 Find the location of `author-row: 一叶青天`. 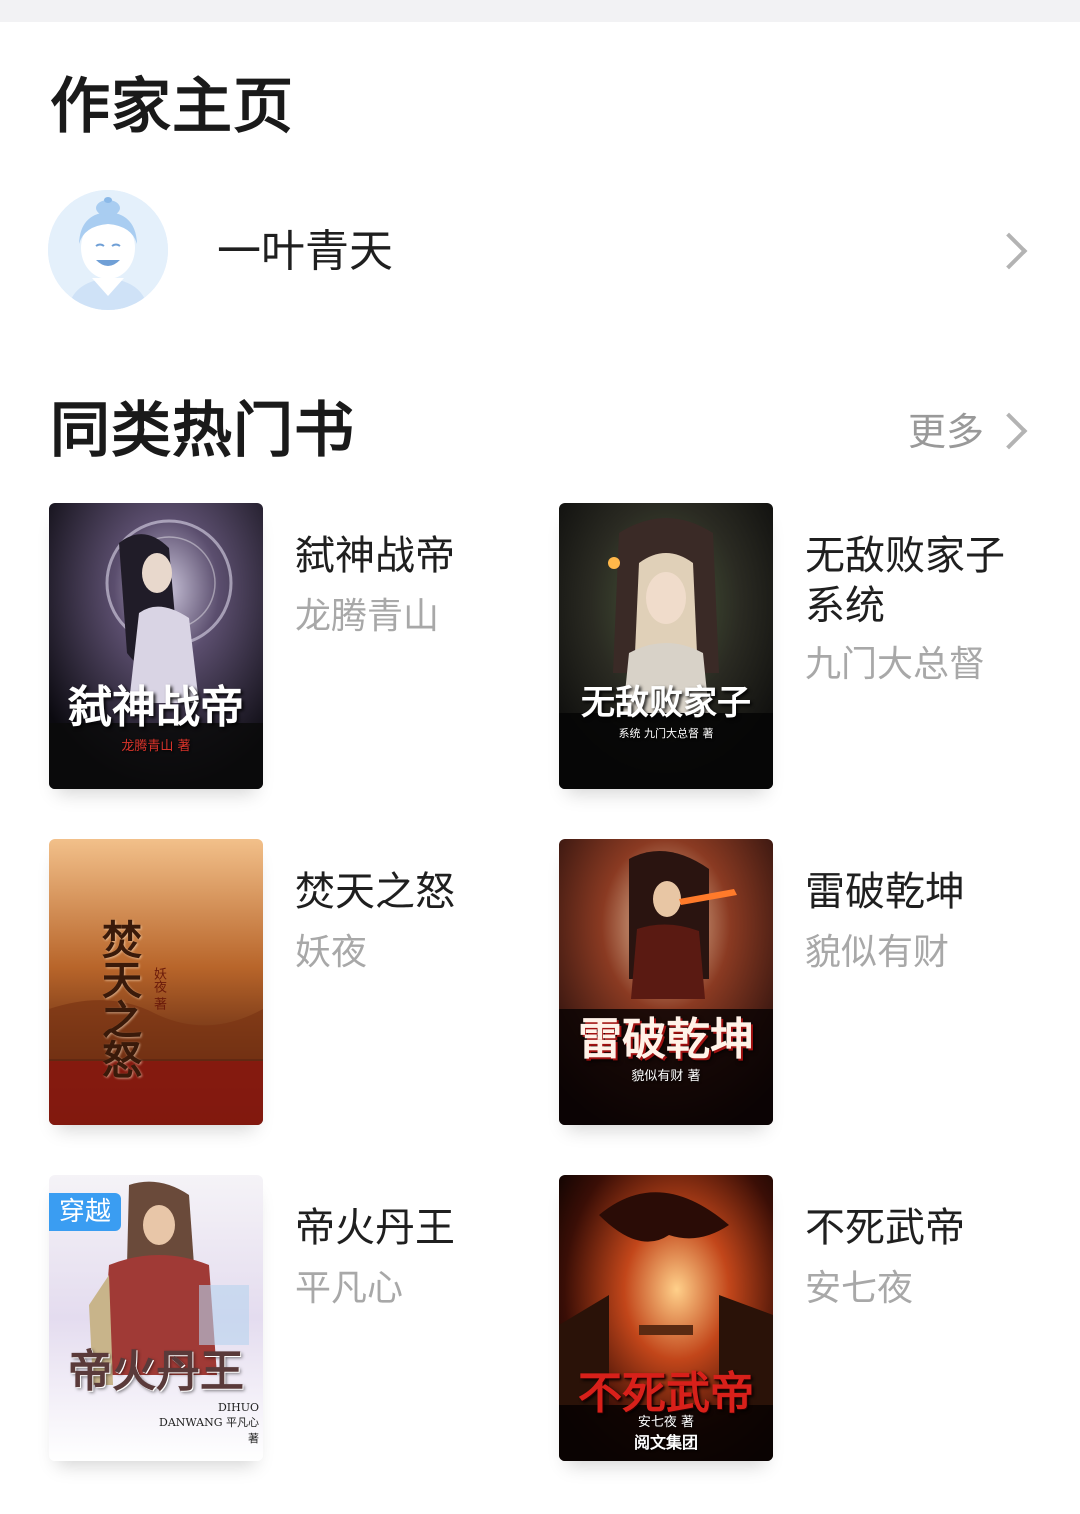

author-row: 一叶青天 is located at coordinates (540, 250).